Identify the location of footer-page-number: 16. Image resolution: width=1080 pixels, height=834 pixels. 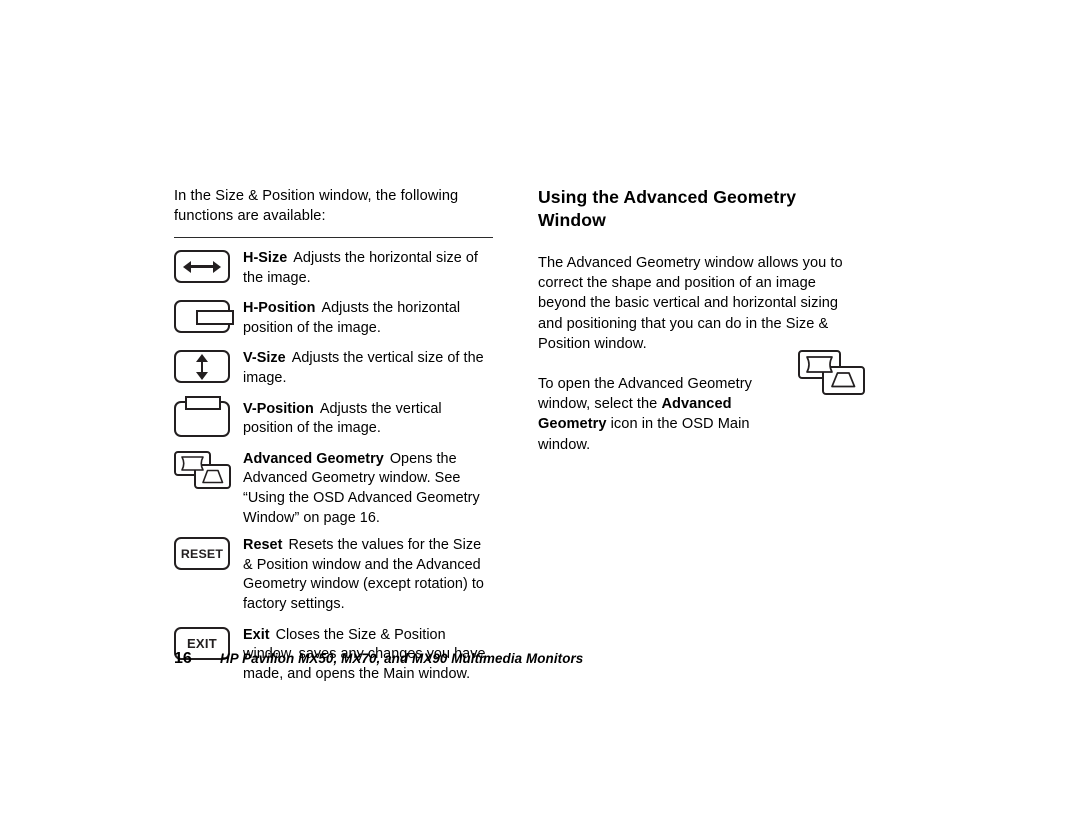
(183, 658).